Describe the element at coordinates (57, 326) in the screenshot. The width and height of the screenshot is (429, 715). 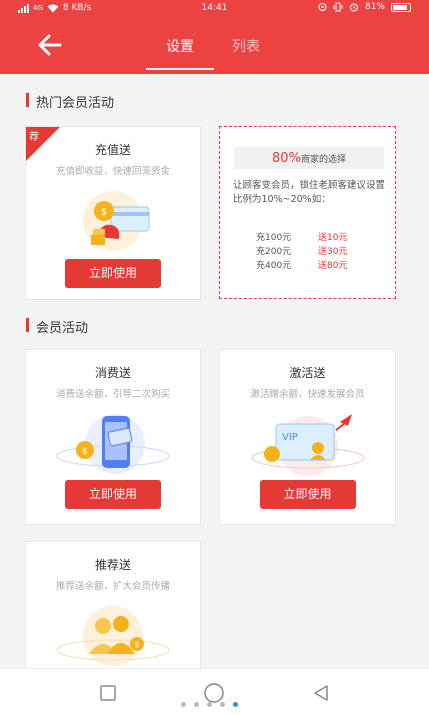
I see `section-title-member: 会员活动` at that location.